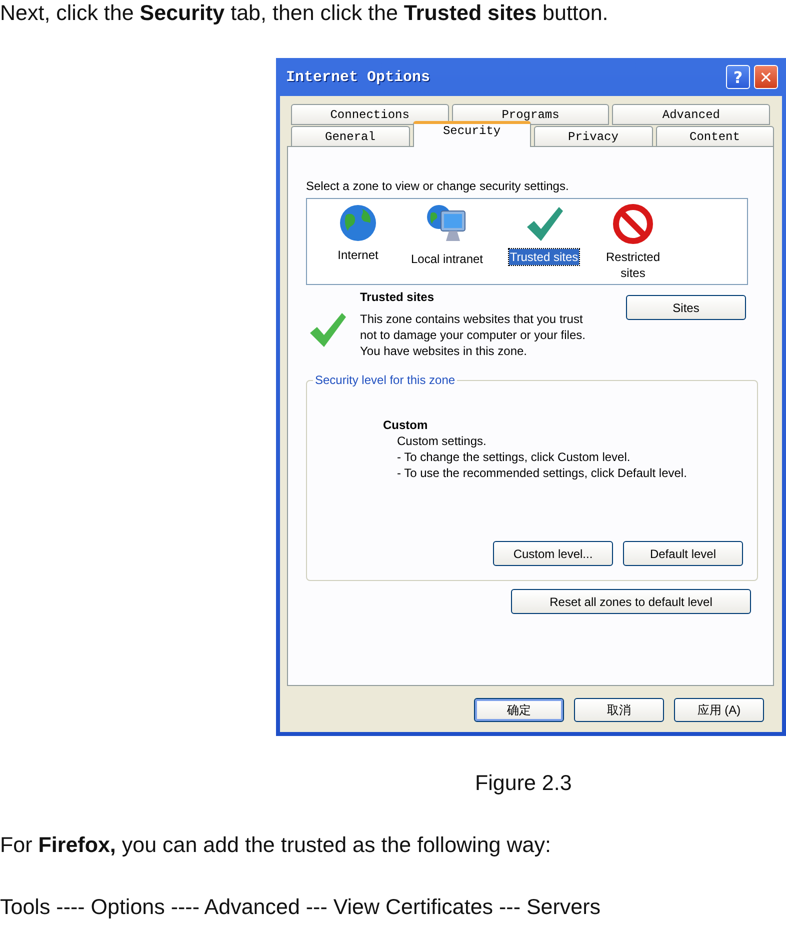 The image size is (786, 925). Describe the element at coordinates (473, 327) in the screenshot. I see `zone-description: This zone contains websites that you trust not to damage your computer or your files.` at that location.